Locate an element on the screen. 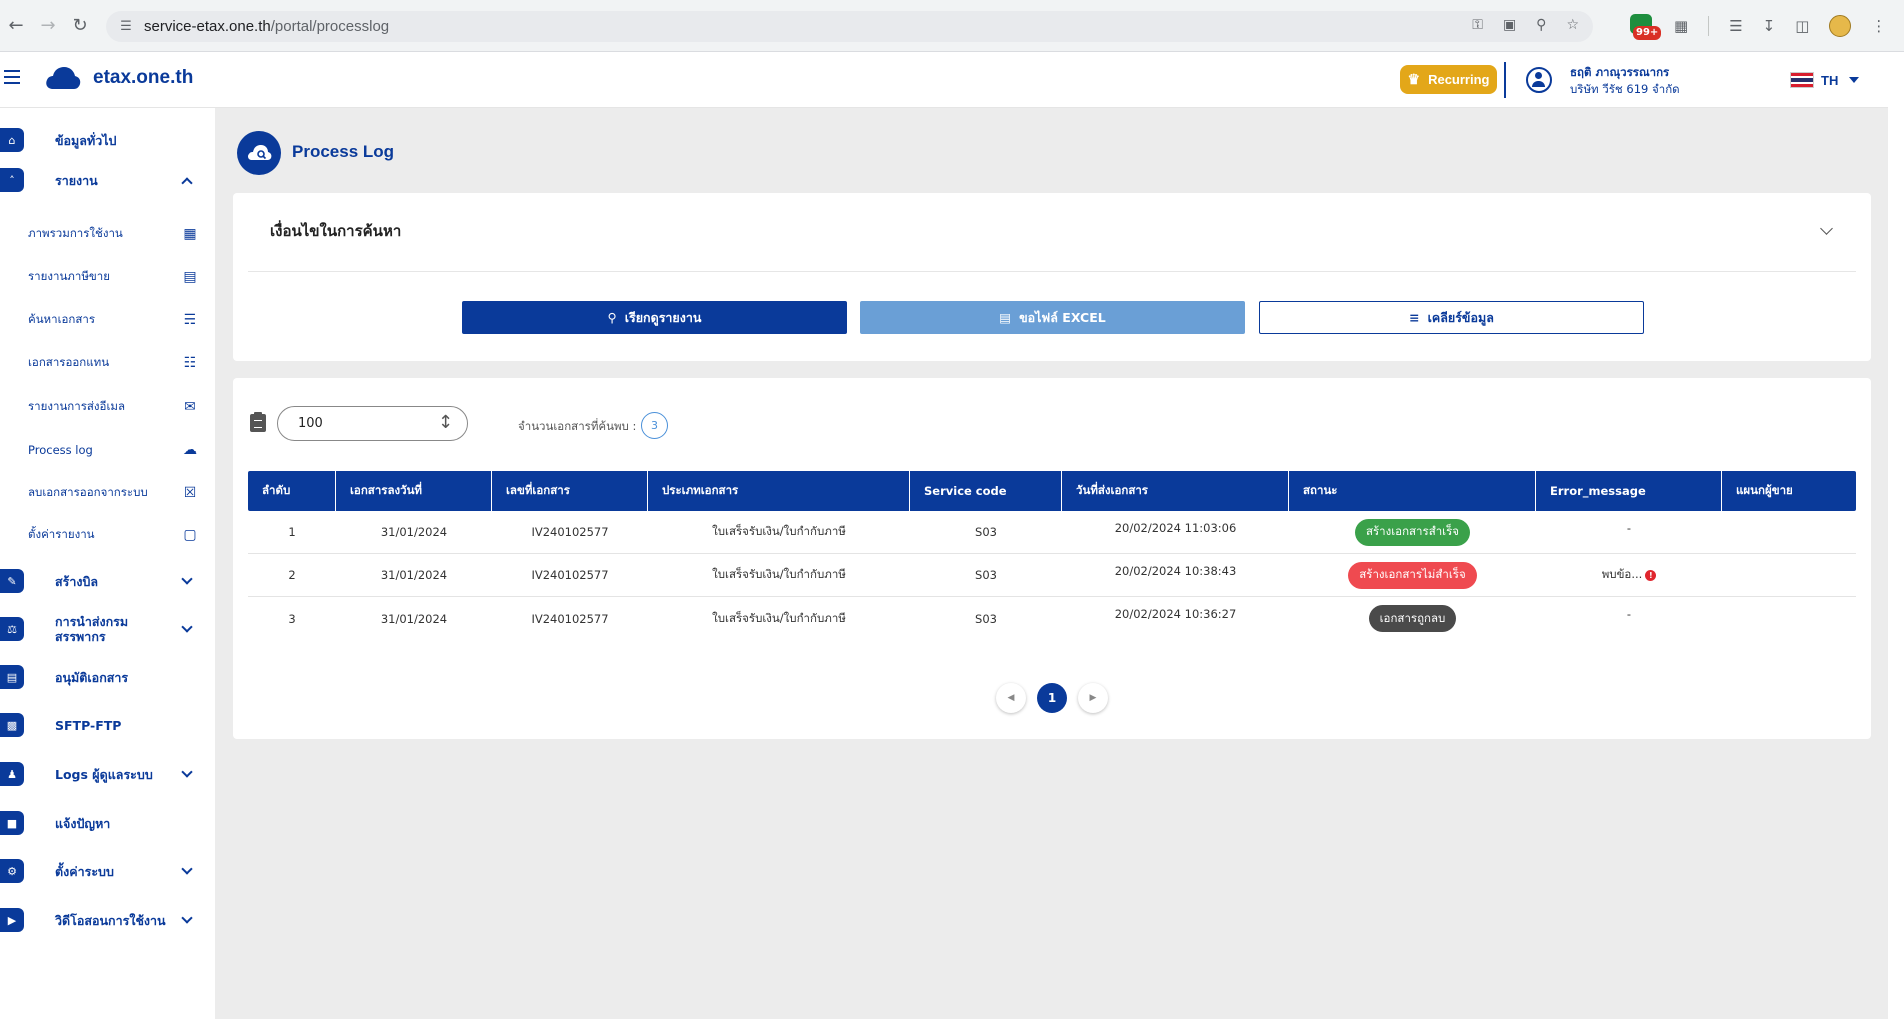 This screenshot has height=1019, width=1904. key-icon: ⚿ is located at coordinates (1477, 25).